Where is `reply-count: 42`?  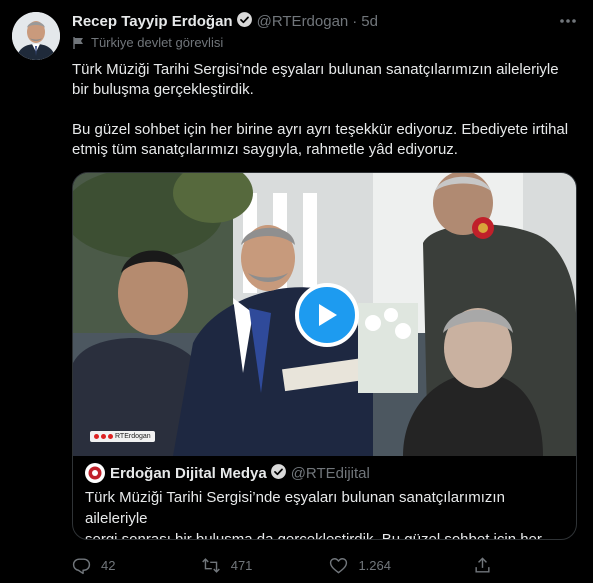 reply-count: 42 is located at coordinates (108, 565).